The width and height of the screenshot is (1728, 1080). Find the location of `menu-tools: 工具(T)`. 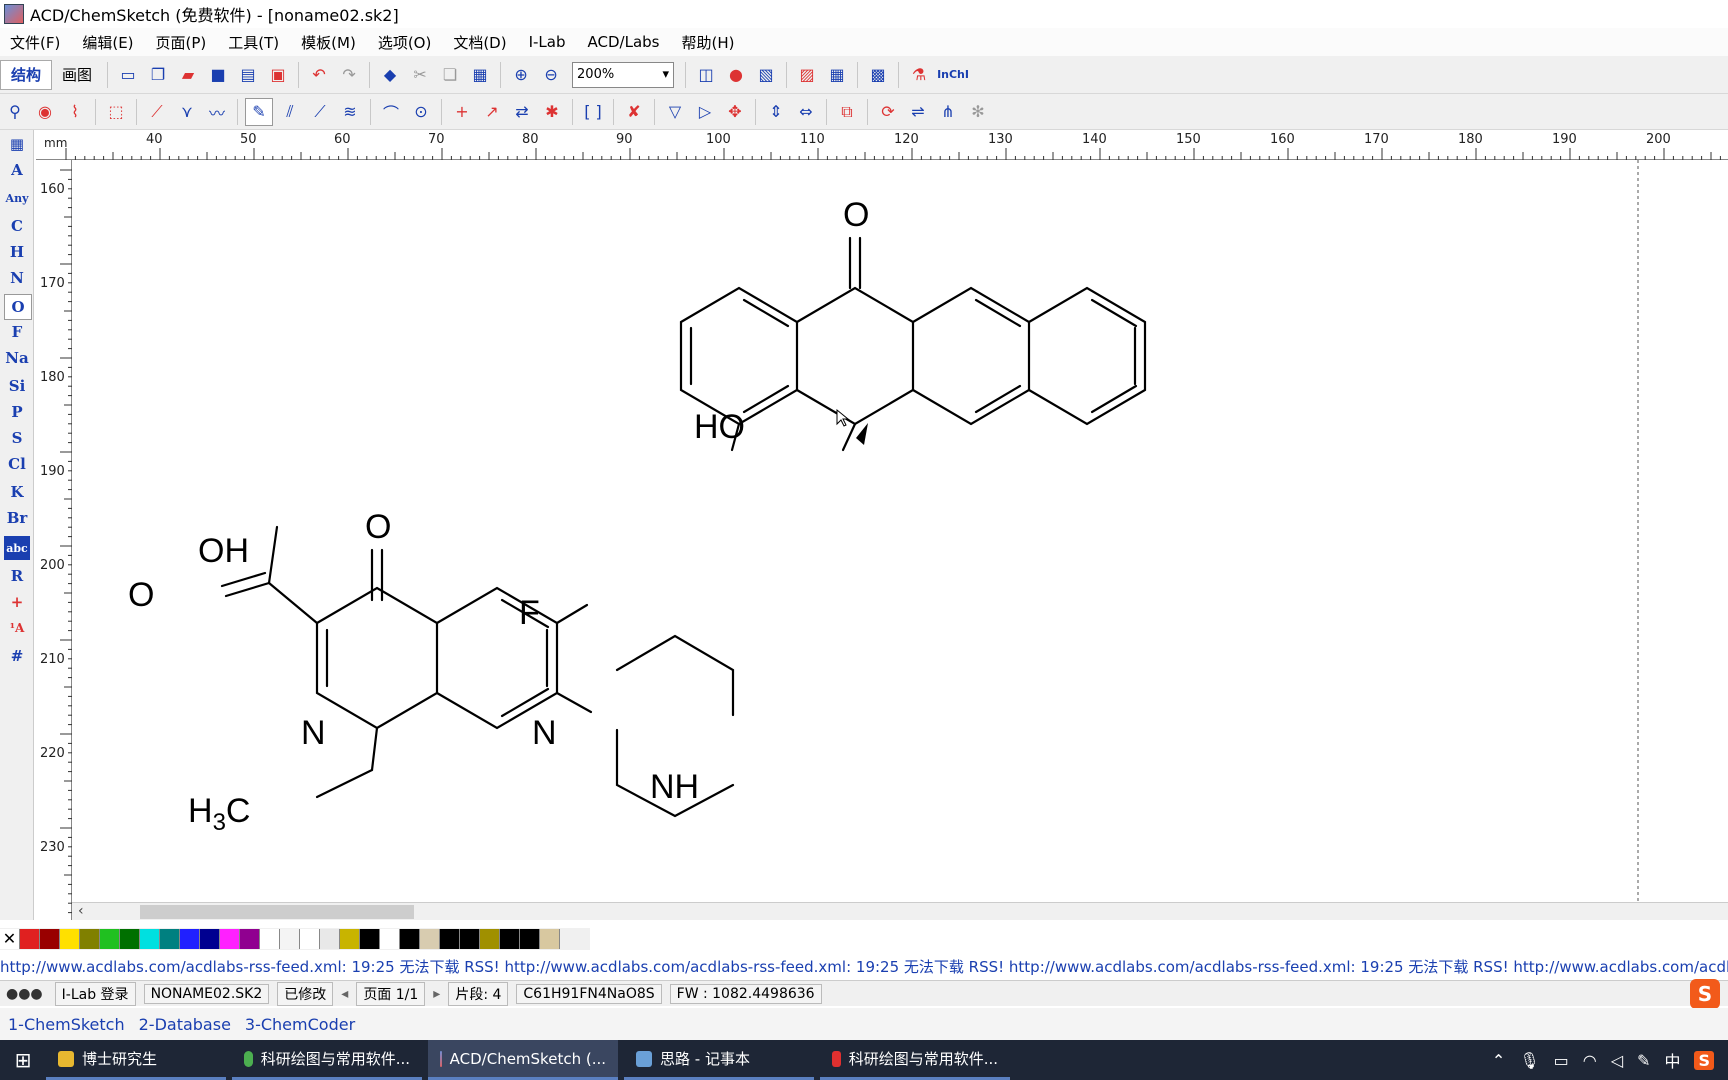

menu-tools: 工具(T) is located at coordinates (253, 42).